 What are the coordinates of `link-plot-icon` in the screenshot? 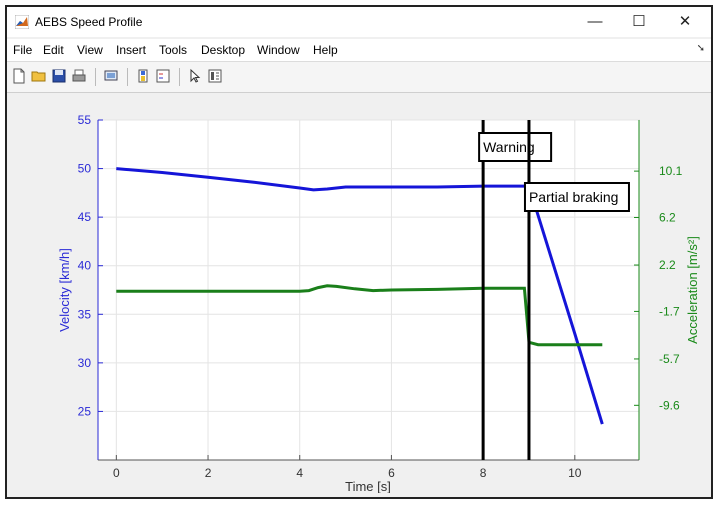 It's located at (111, 76).